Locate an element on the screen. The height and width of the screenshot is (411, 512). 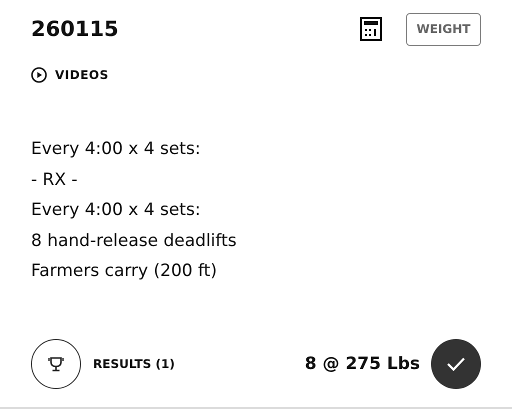
results-link: RESULTS (1) is located at coordinates (199, 364).